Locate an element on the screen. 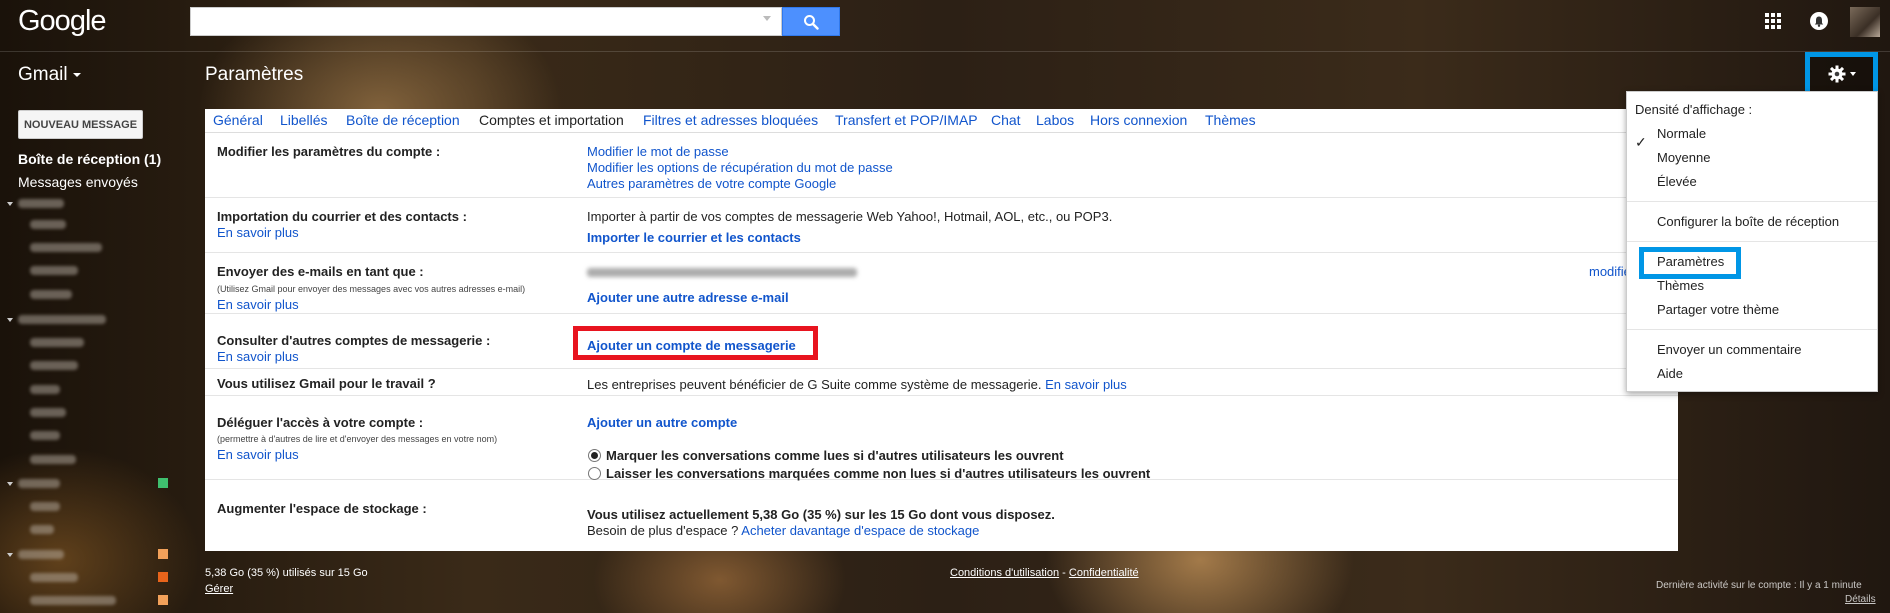  send-as-learn-more-link: En savoir plus is located at coordinates (258, 304).